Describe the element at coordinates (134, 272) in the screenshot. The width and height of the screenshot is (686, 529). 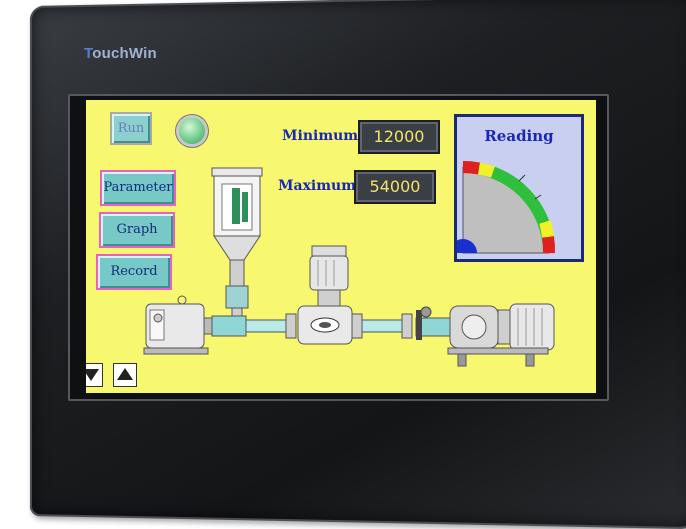
I see `record-button: Record` at that location.